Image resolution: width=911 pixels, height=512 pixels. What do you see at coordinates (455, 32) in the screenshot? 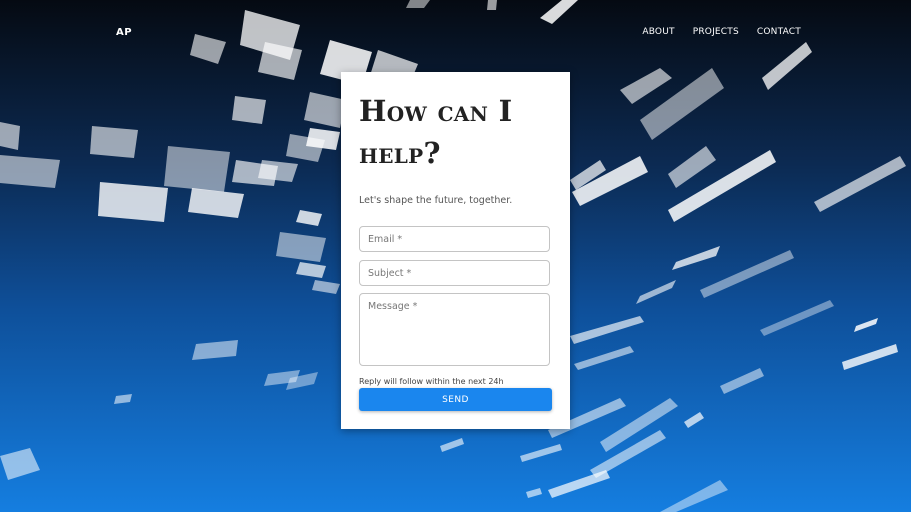
I see `top-nav: AP ABOUT PROJECTS CONTACT` at bounding box center [455, 32].